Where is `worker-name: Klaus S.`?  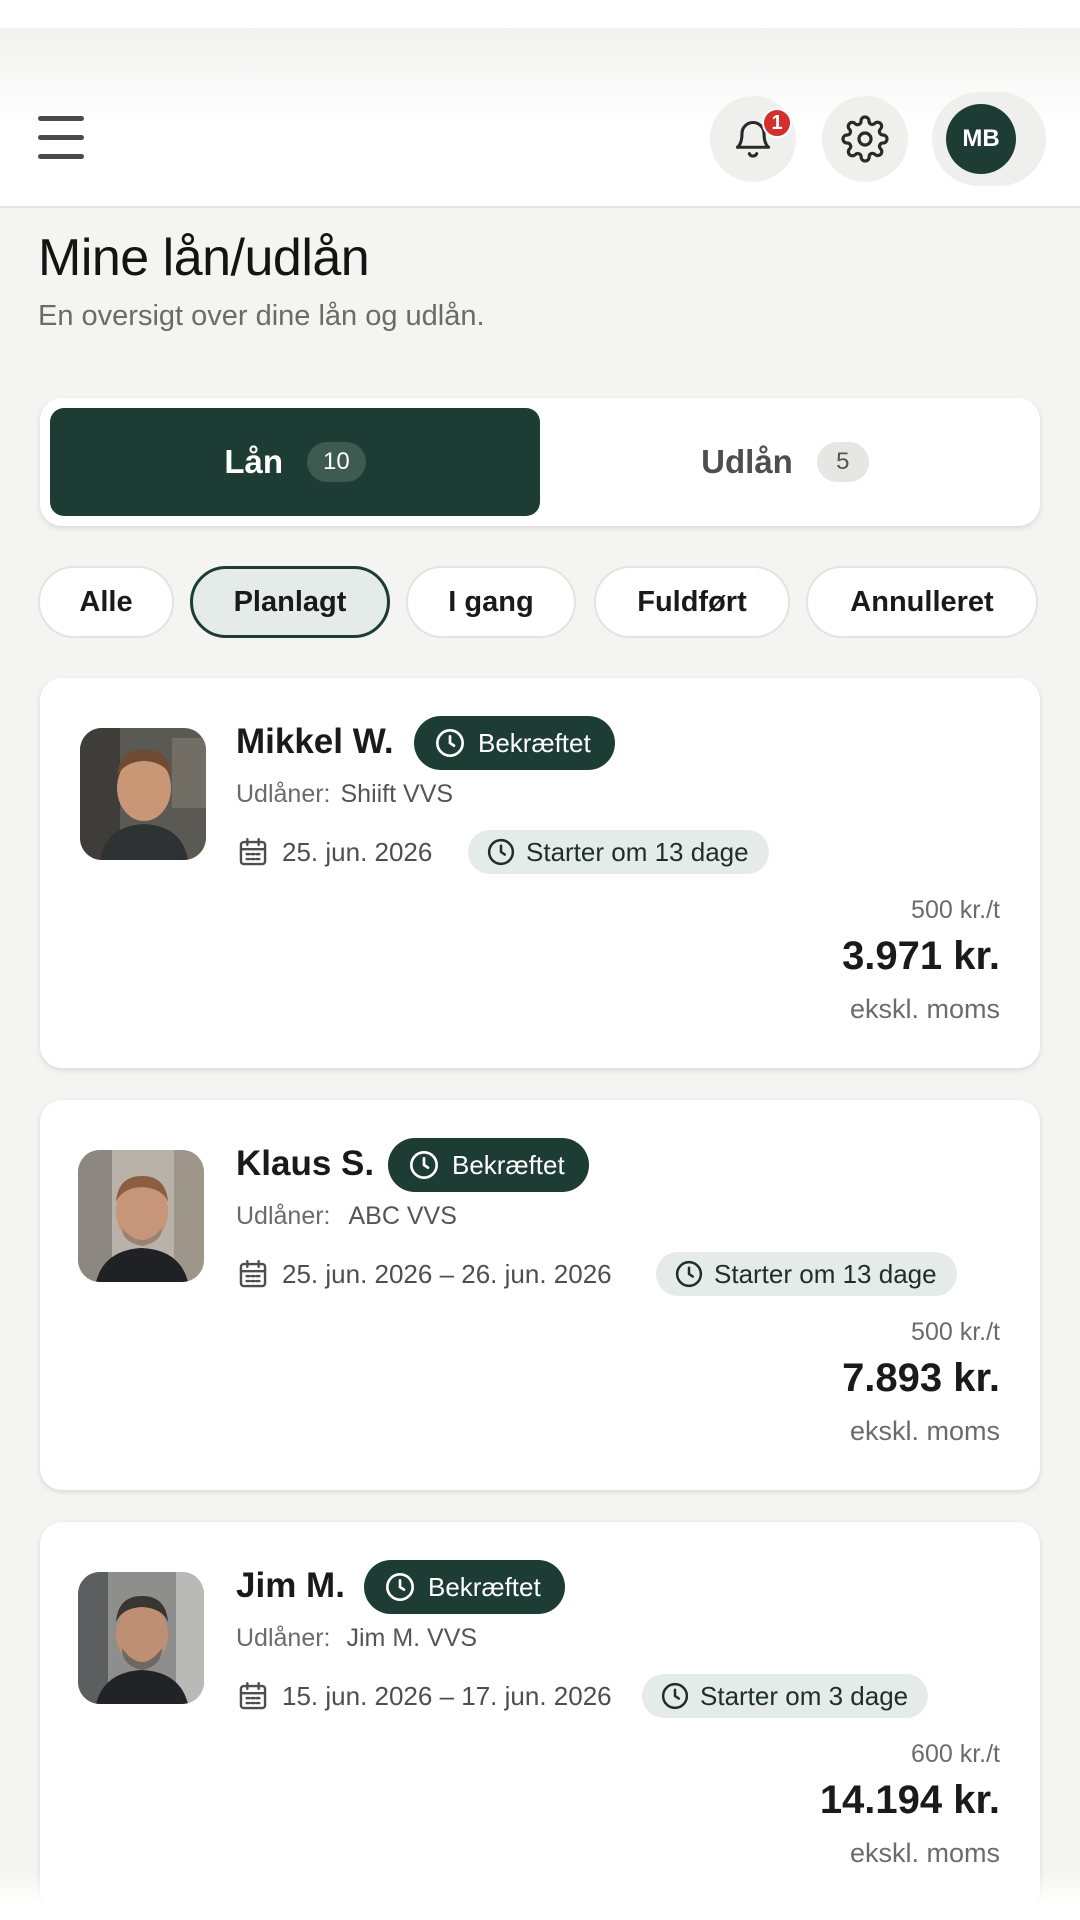
worker-name: Klaus S. is located at coordinates (305, 1163).